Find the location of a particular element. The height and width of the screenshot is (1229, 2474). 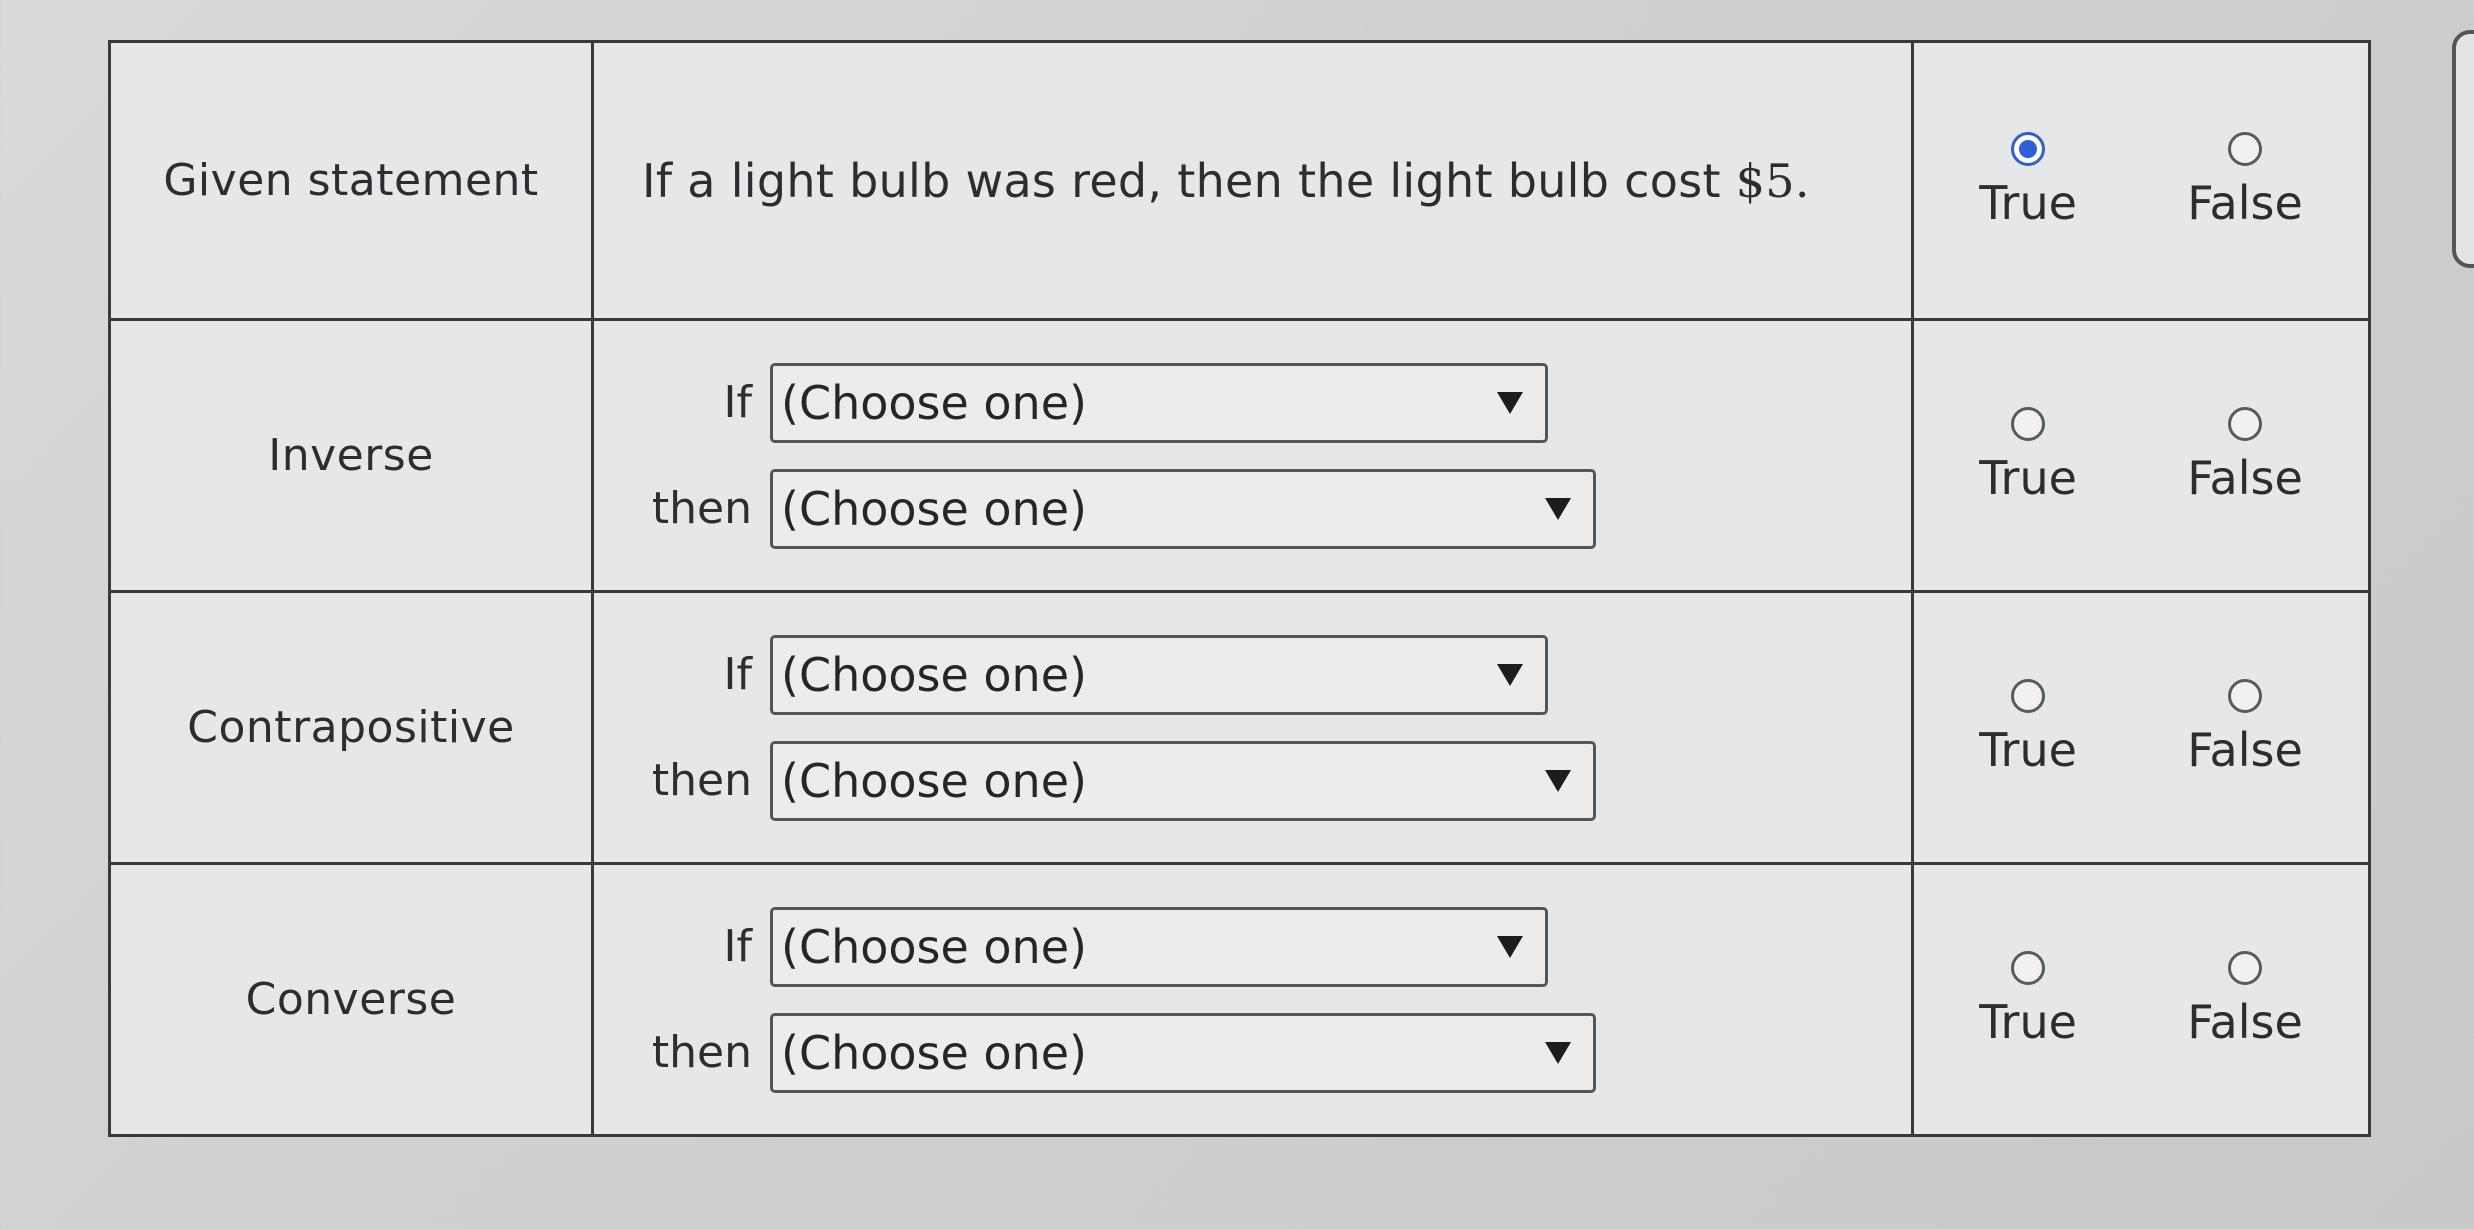

converse-truth-options: True False is located at coordinates (2141, 999).